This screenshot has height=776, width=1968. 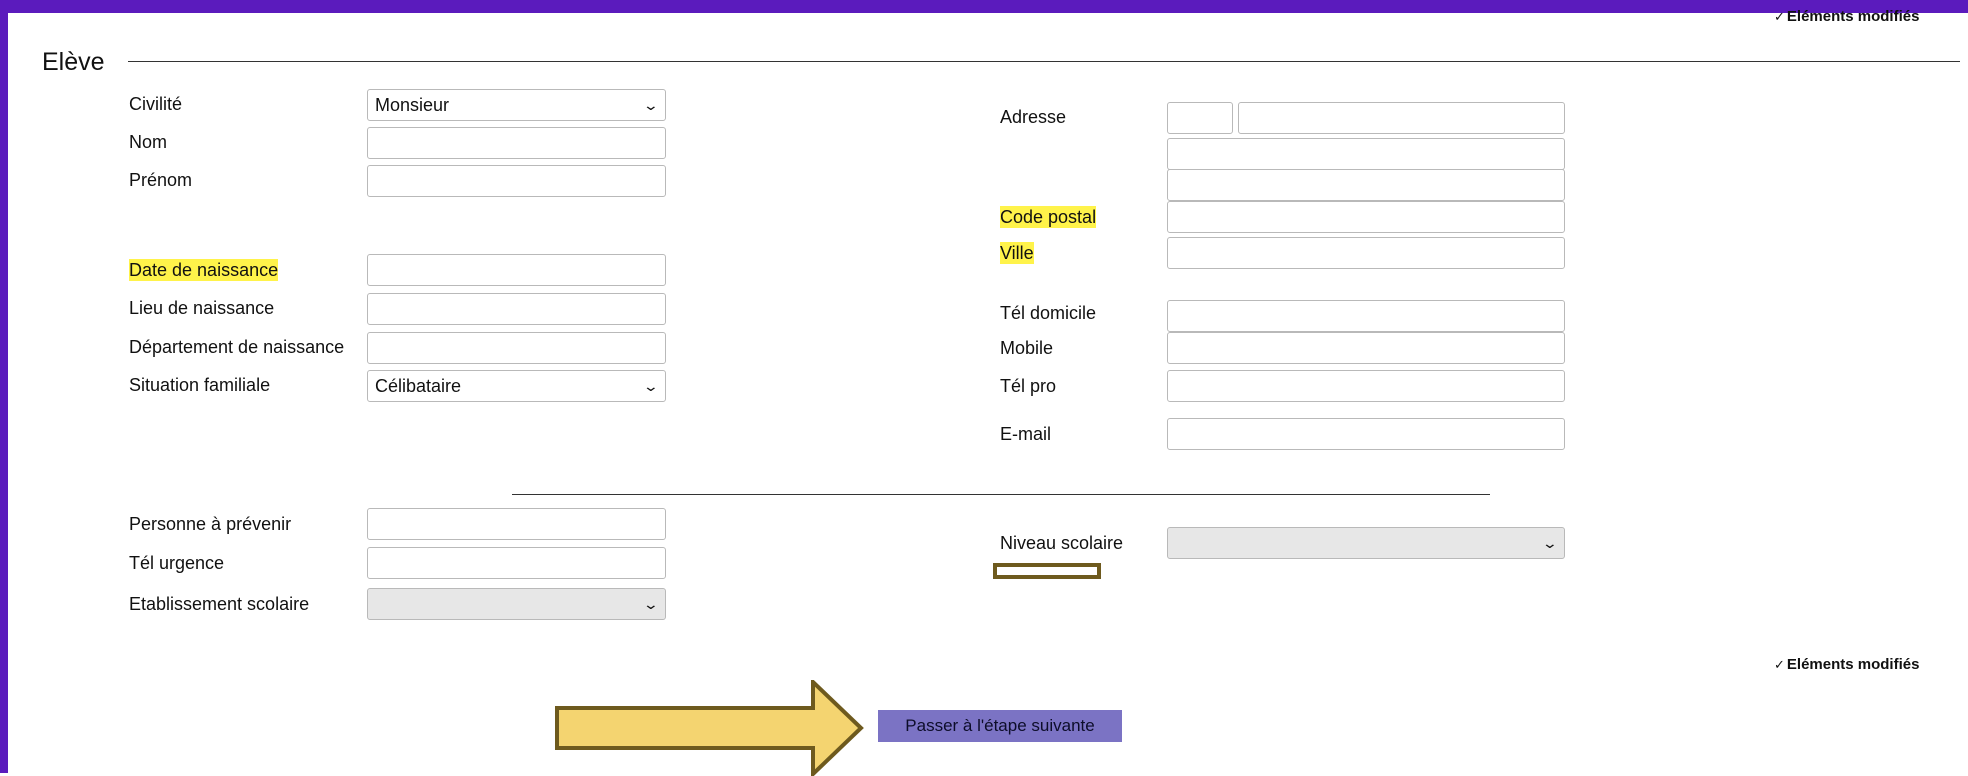 What do you see at coordinates (516, 386) in the screenshot?
I see `situation-select: Célibataire ⌄` at bounding box center [516, 386].